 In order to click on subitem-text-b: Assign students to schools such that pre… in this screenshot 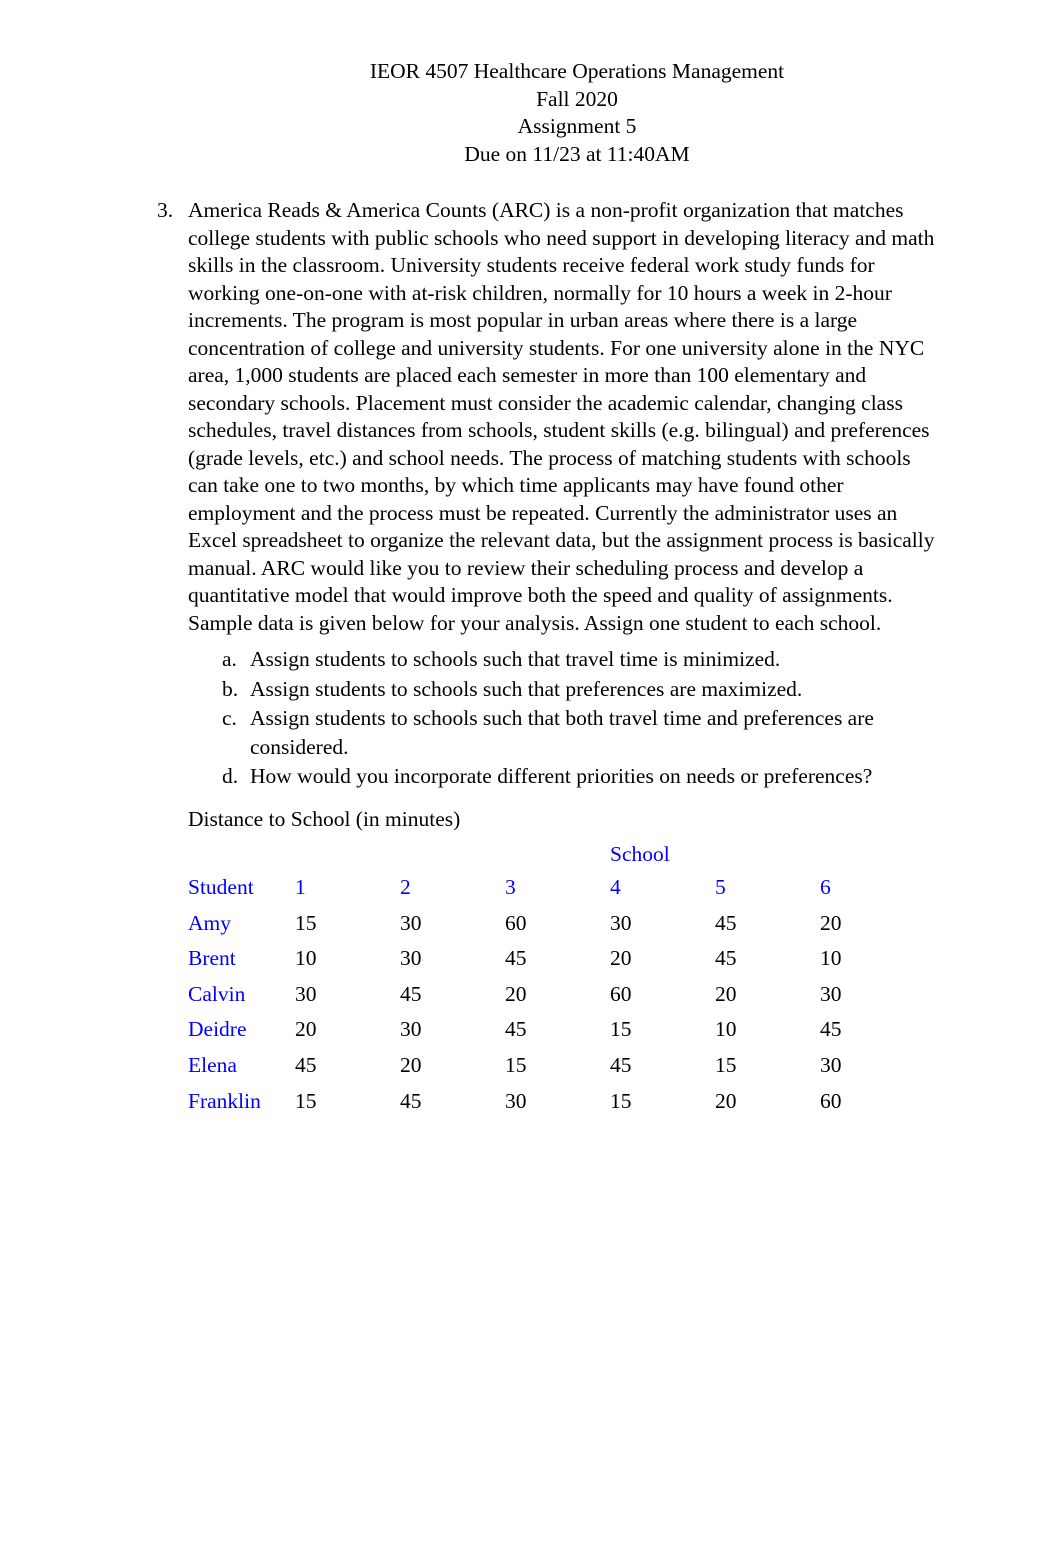, I will do `click(526, 688)`.